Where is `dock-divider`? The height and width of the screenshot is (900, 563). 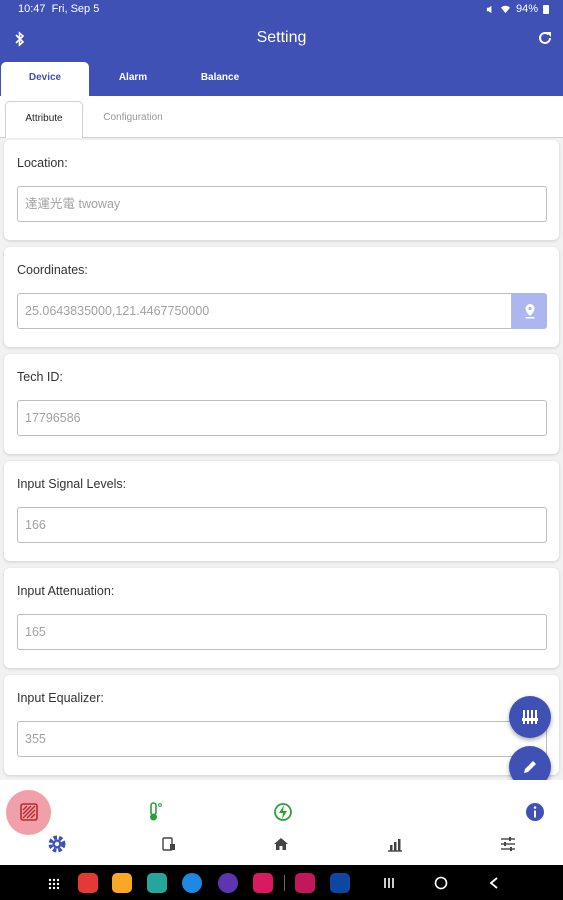 dock-divider is located at coordinates (284, 883).